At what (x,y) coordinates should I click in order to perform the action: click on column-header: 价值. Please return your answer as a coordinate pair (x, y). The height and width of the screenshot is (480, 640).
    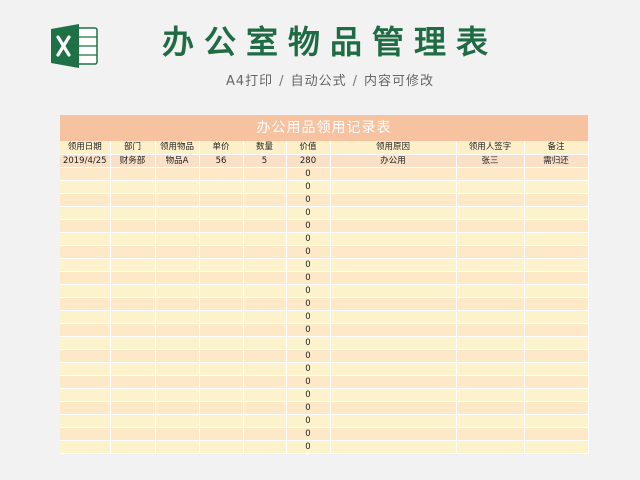
    Looking at the image, I should click on (308, 148).